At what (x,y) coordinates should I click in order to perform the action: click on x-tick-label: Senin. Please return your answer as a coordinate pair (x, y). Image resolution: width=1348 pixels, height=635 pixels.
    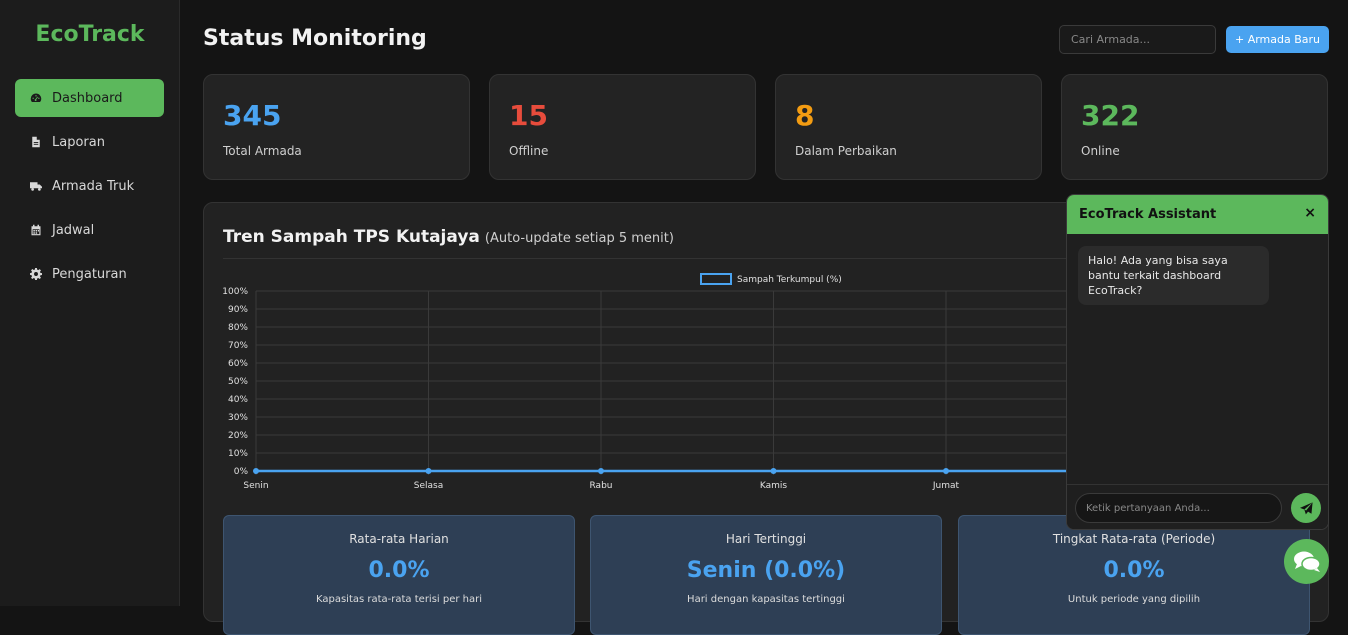
    Looking at the image, I should click on (255, 486).